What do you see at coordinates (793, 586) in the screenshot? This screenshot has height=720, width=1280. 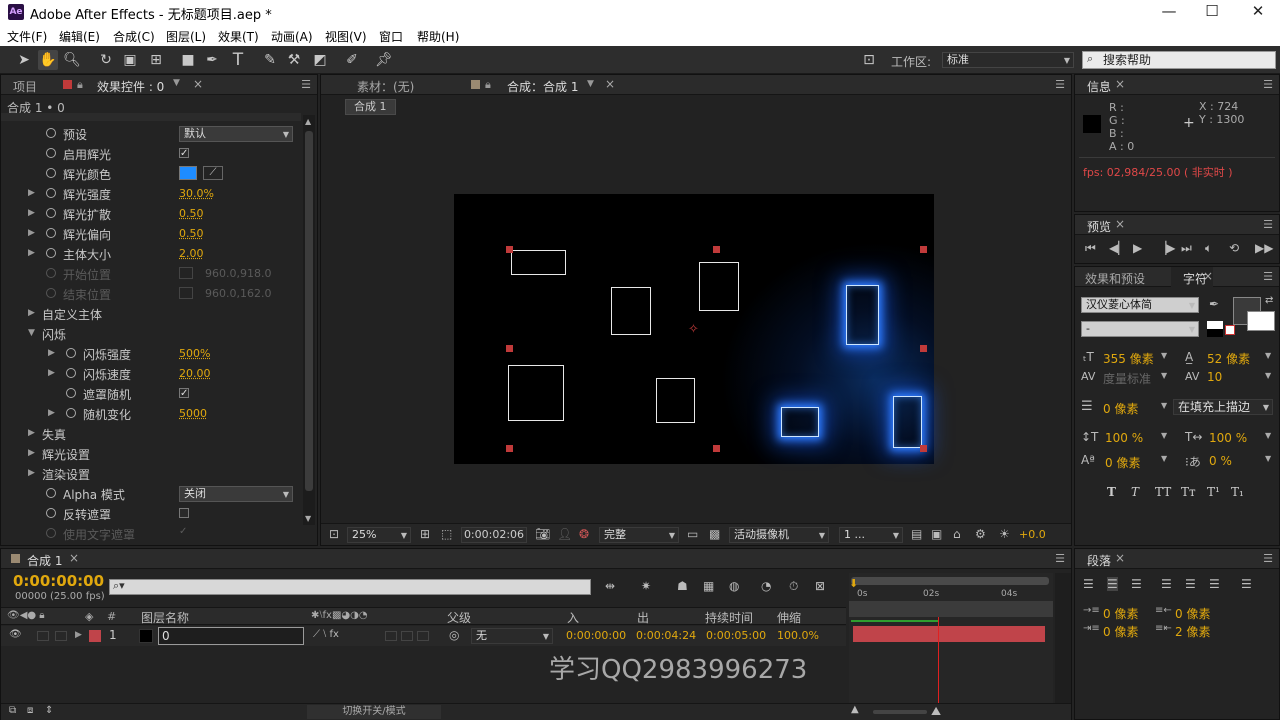 I see `stopwatch-icon: ⏱` at bounding box center [793, 586].